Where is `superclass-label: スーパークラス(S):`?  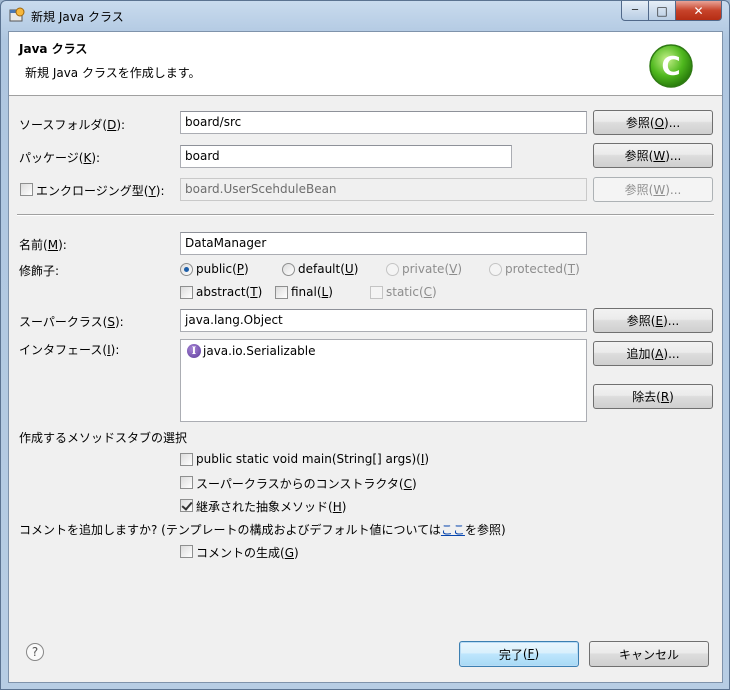 superclass-label: スーパークラス(S): is located at coordinates (71, 322).